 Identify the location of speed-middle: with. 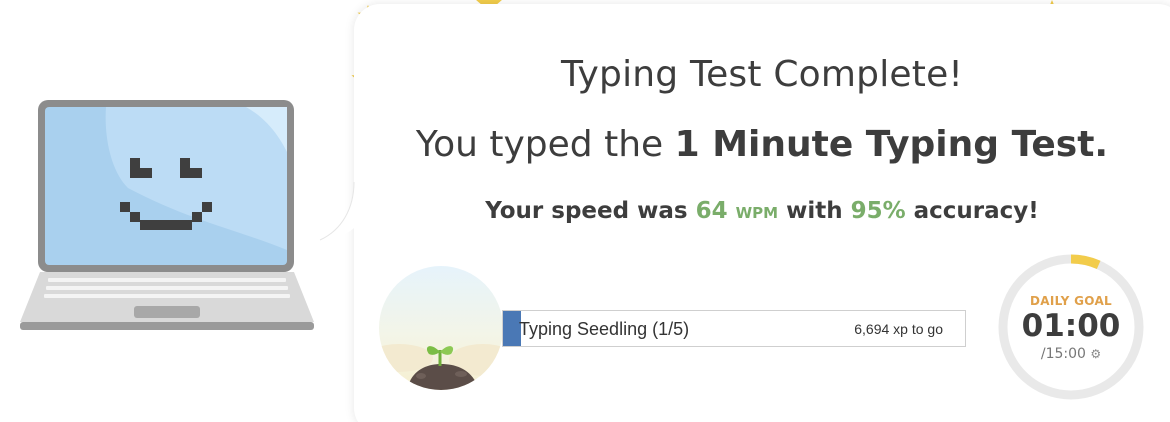
(814, 211).